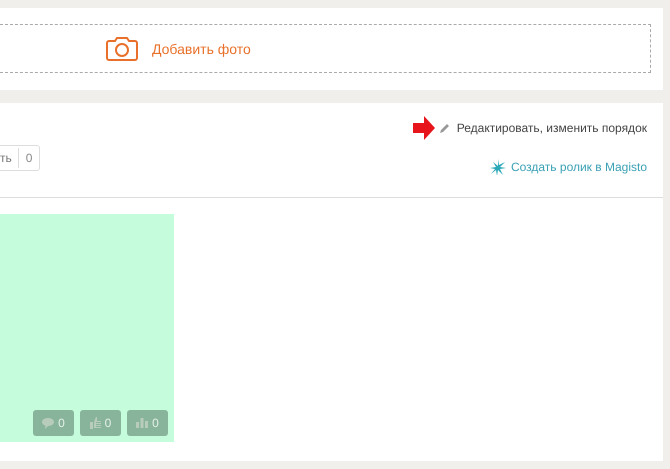  What do you see at coordinates (578, 167) in the screenshot?
I see `magisto-link: Создать ролик в Magisto` at bounding box center [578, 167].